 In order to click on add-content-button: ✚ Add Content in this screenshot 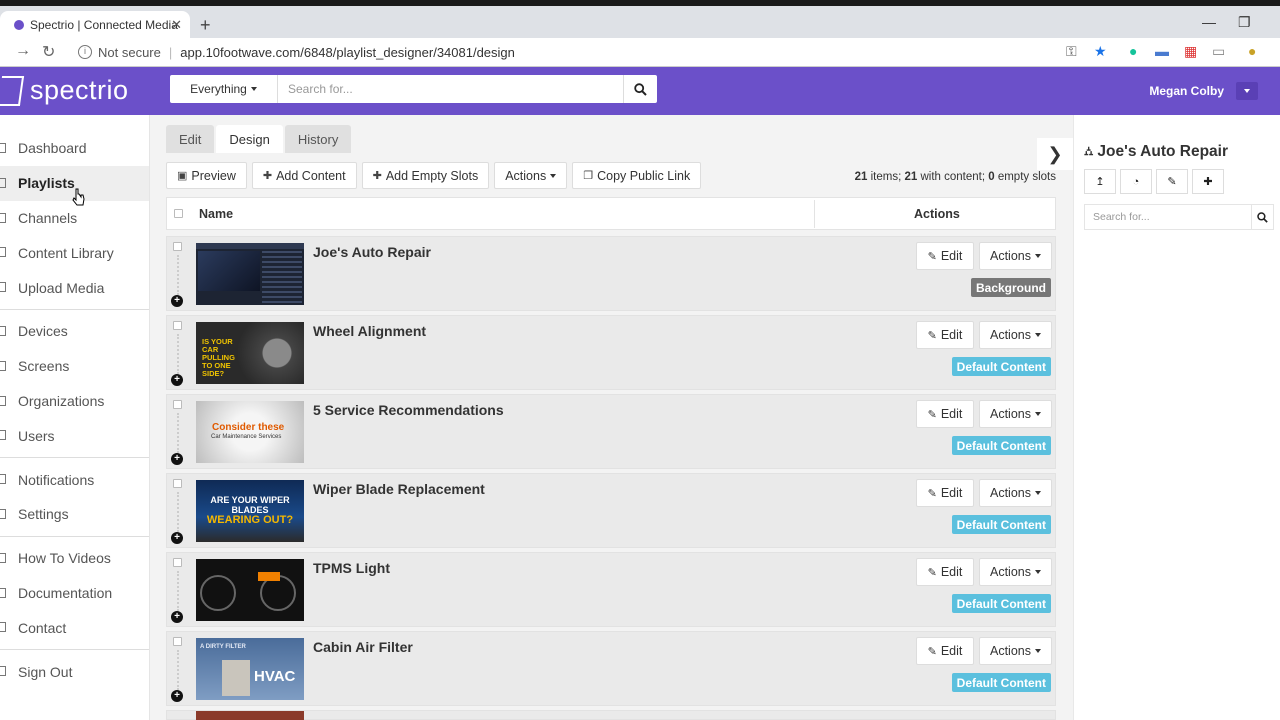, I will do `click(304, 175)`.